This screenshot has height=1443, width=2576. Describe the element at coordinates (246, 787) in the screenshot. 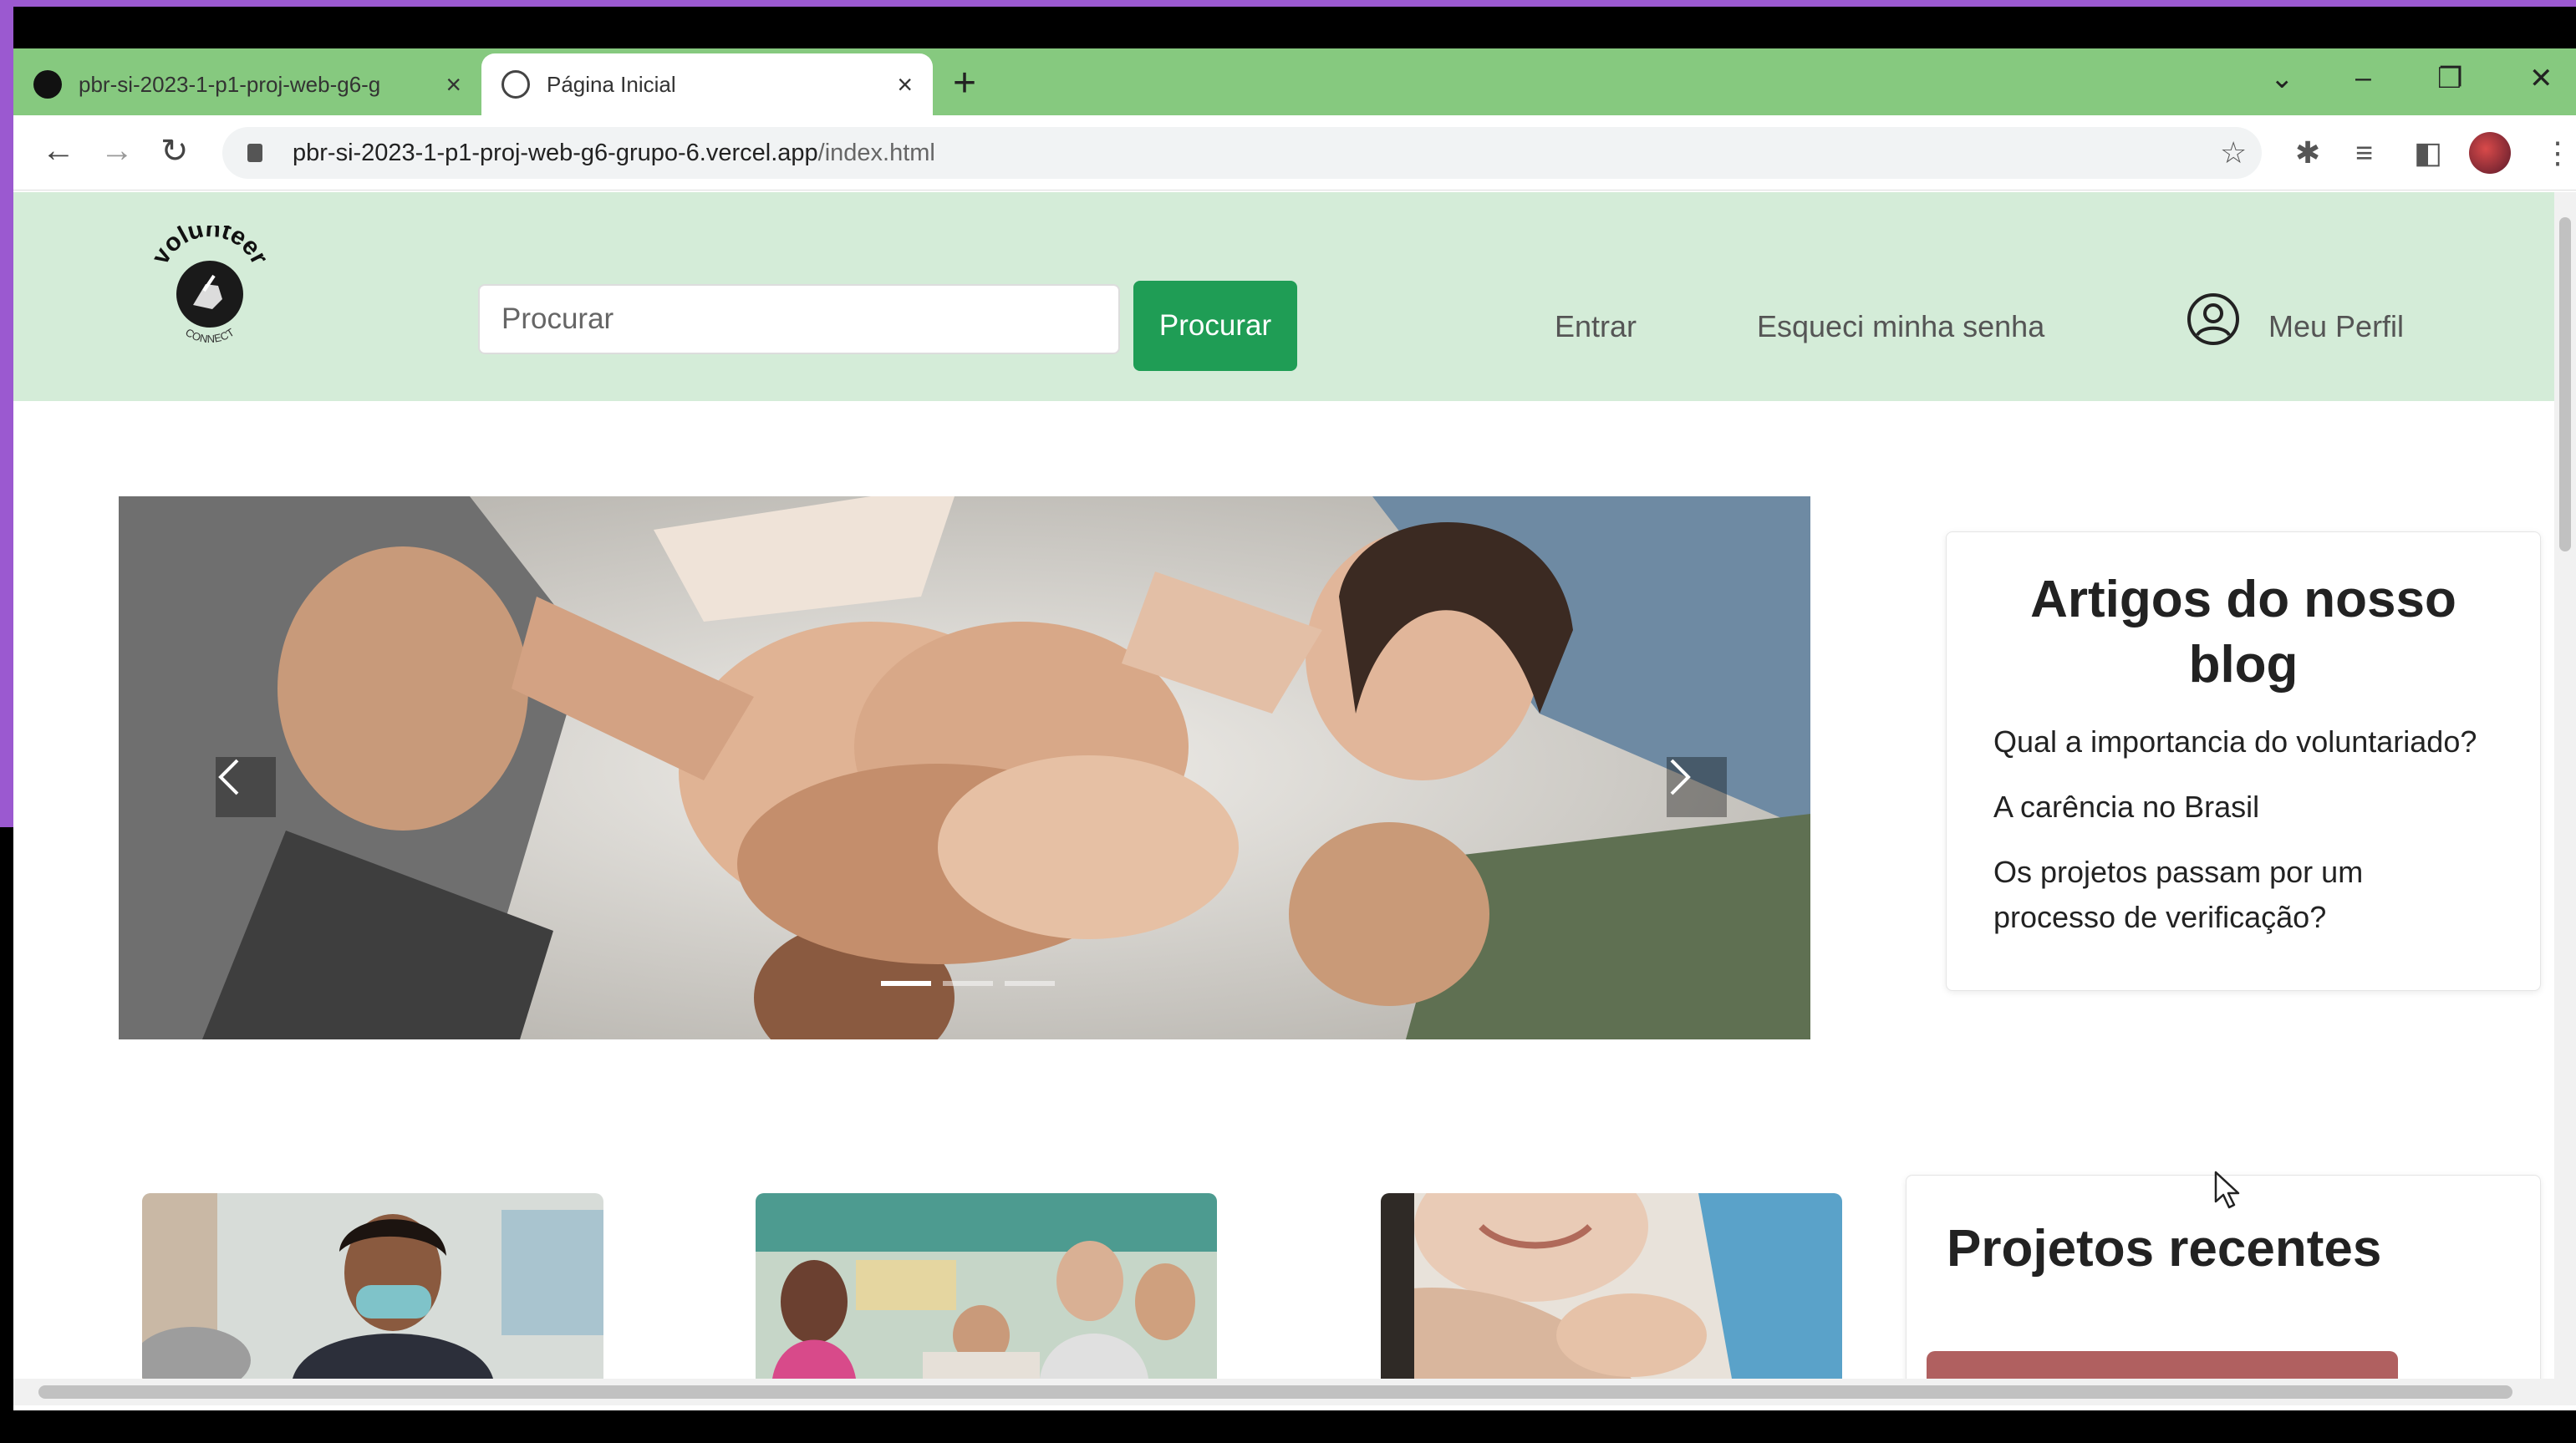

I see `carousel-prev-button` at that location.